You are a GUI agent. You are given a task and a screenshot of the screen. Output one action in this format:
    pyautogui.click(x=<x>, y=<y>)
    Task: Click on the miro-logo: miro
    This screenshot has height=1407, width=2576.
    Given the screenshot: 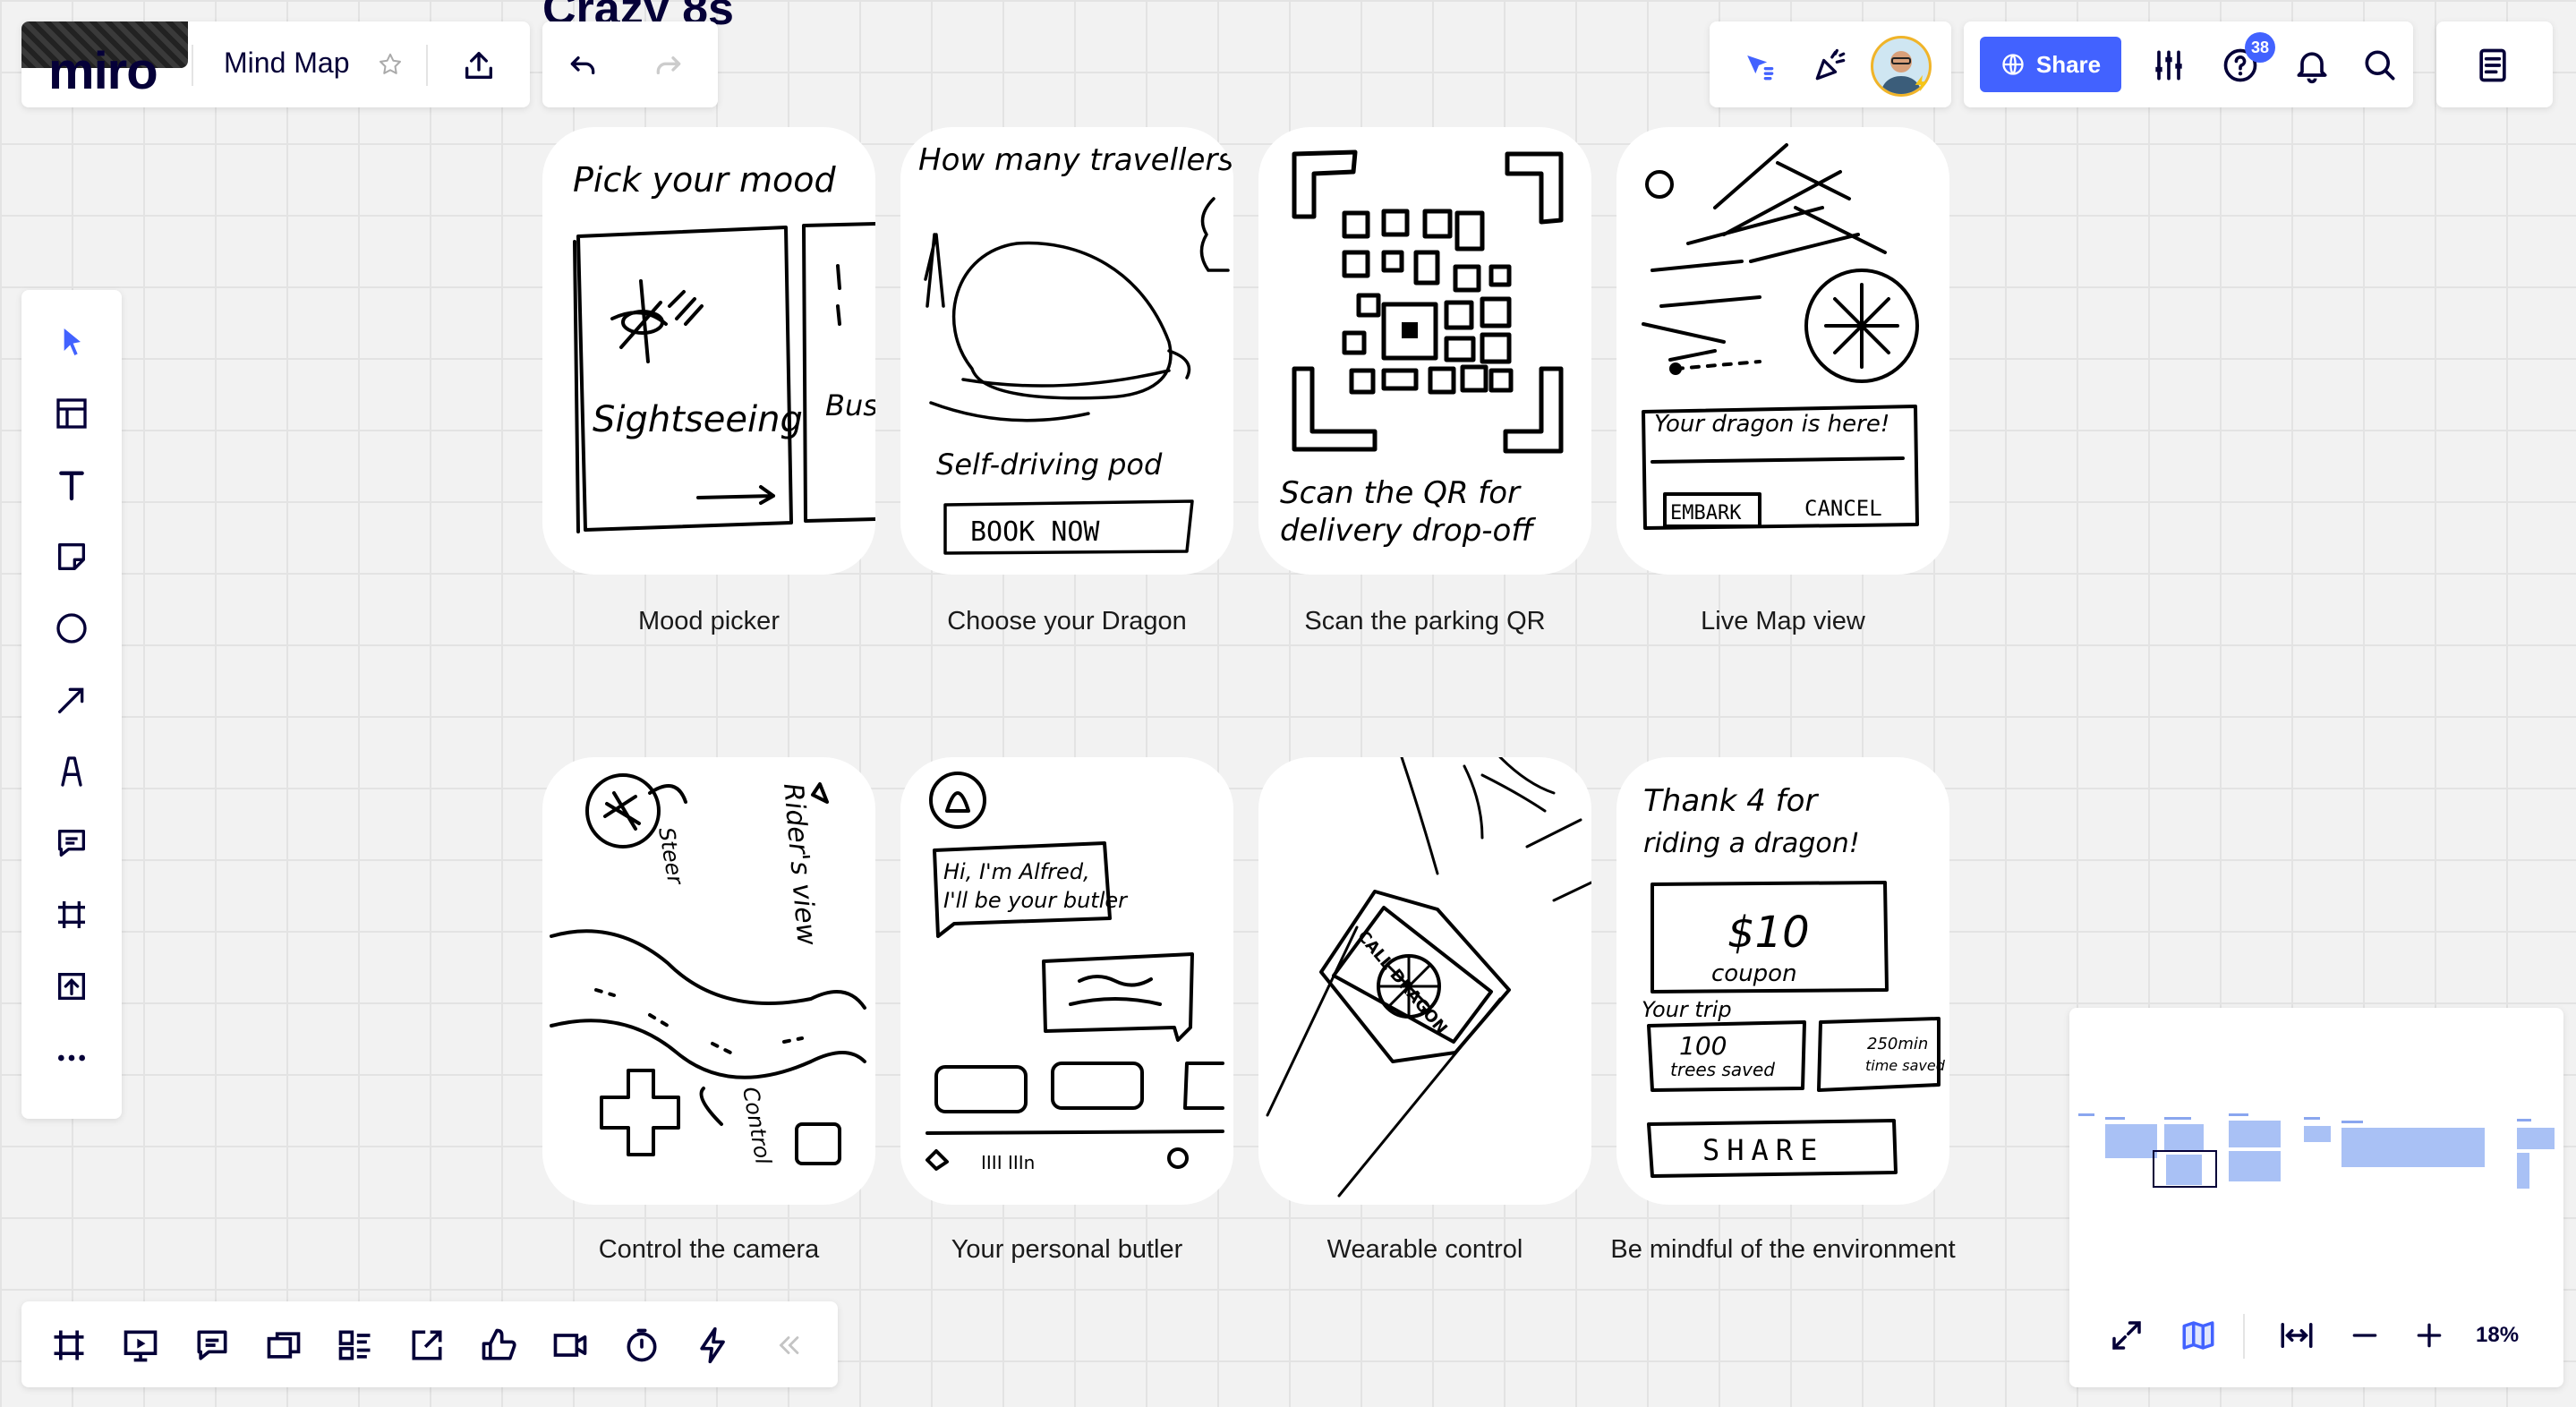 What is the action you would take?
    pyautogui.click(x=103, y=71)
    